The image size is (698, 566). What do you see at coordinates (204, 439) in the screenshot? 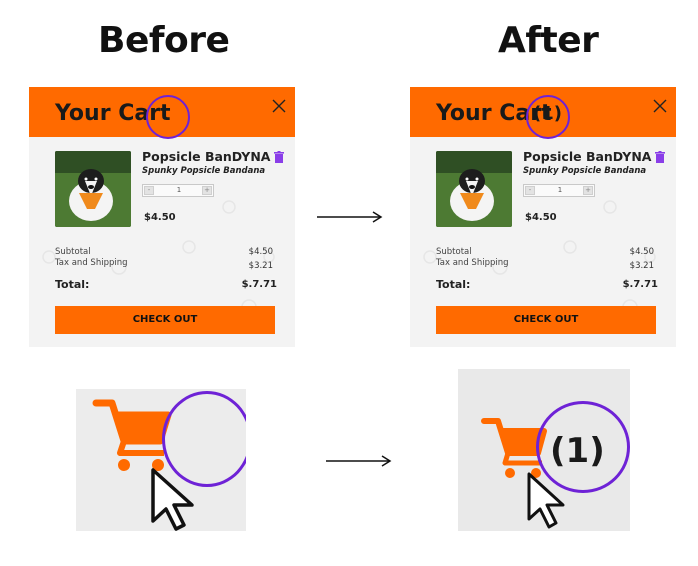
I see `highlight-ring-zoom-before` at bounding box center [204, 439].